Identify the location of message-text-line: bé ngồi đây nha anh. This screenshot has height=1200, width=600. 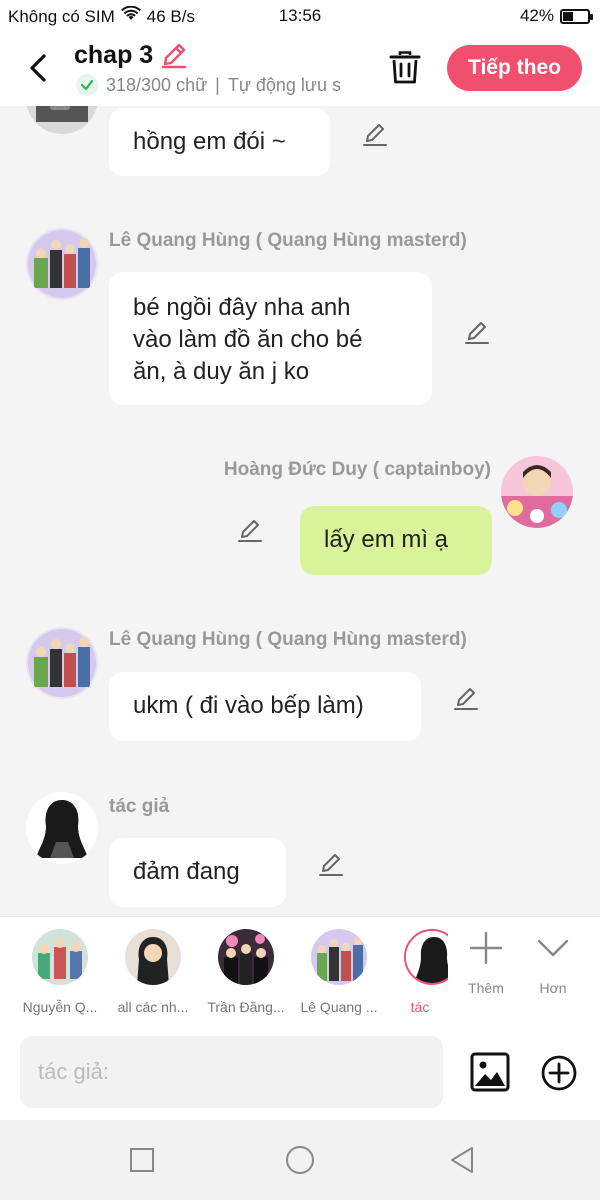
(242, 307).